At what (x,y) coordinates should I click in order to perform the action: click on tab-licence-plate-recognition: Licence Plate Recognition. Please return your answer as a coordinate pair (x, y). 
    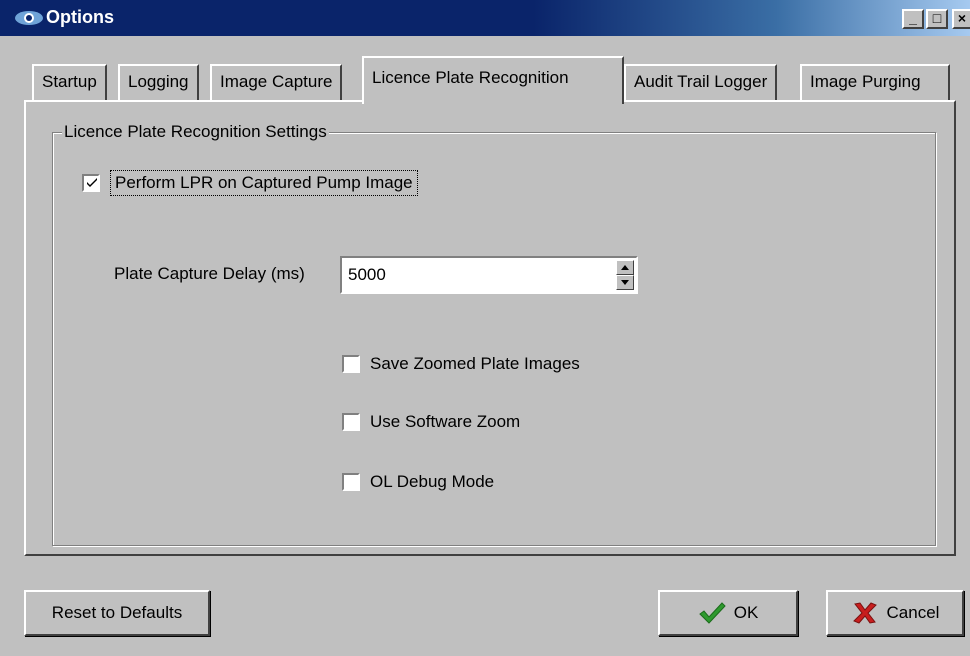
    Looking at the image, I should click on (493, 80).